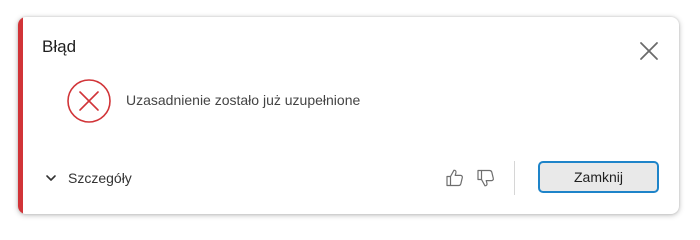  What do you see at coordinates (243, 100) in the screenshot?
I see `error-message: Uzasadnienie zostało już uzupełnione` at bounding box center [243, 100].